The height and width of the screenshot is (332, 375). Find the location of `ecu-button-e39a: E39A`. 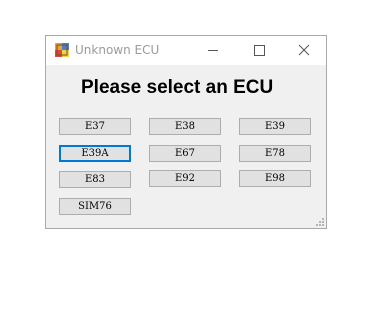

ecu-button-e39a: E39A is located at coordinates (95, 153).